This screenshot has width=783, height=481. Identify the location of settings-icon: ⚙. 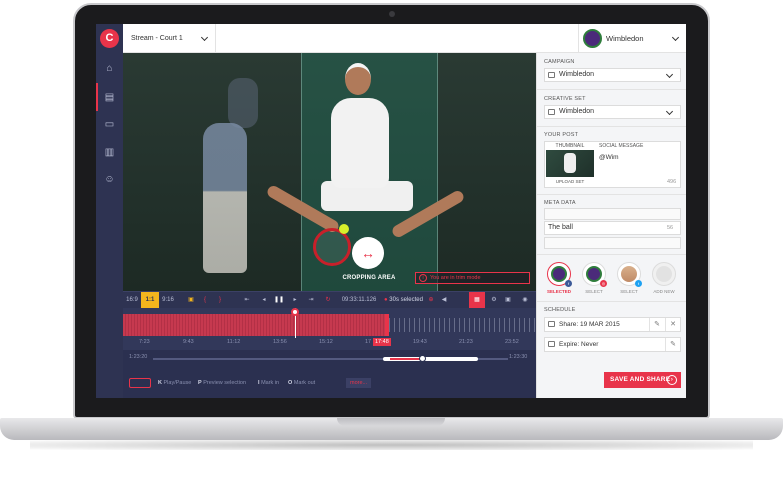
(494, 300).